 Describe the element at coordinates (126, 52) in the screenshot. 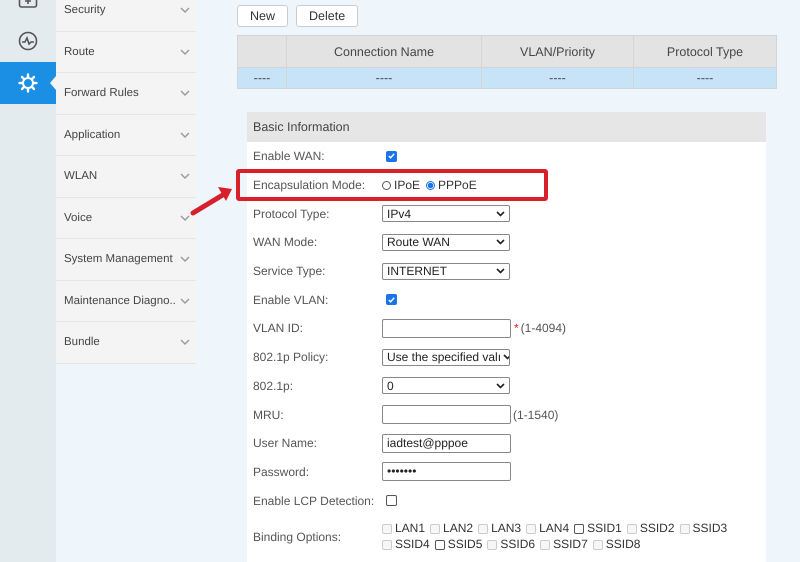

I see `menu-item: Route` at that location.